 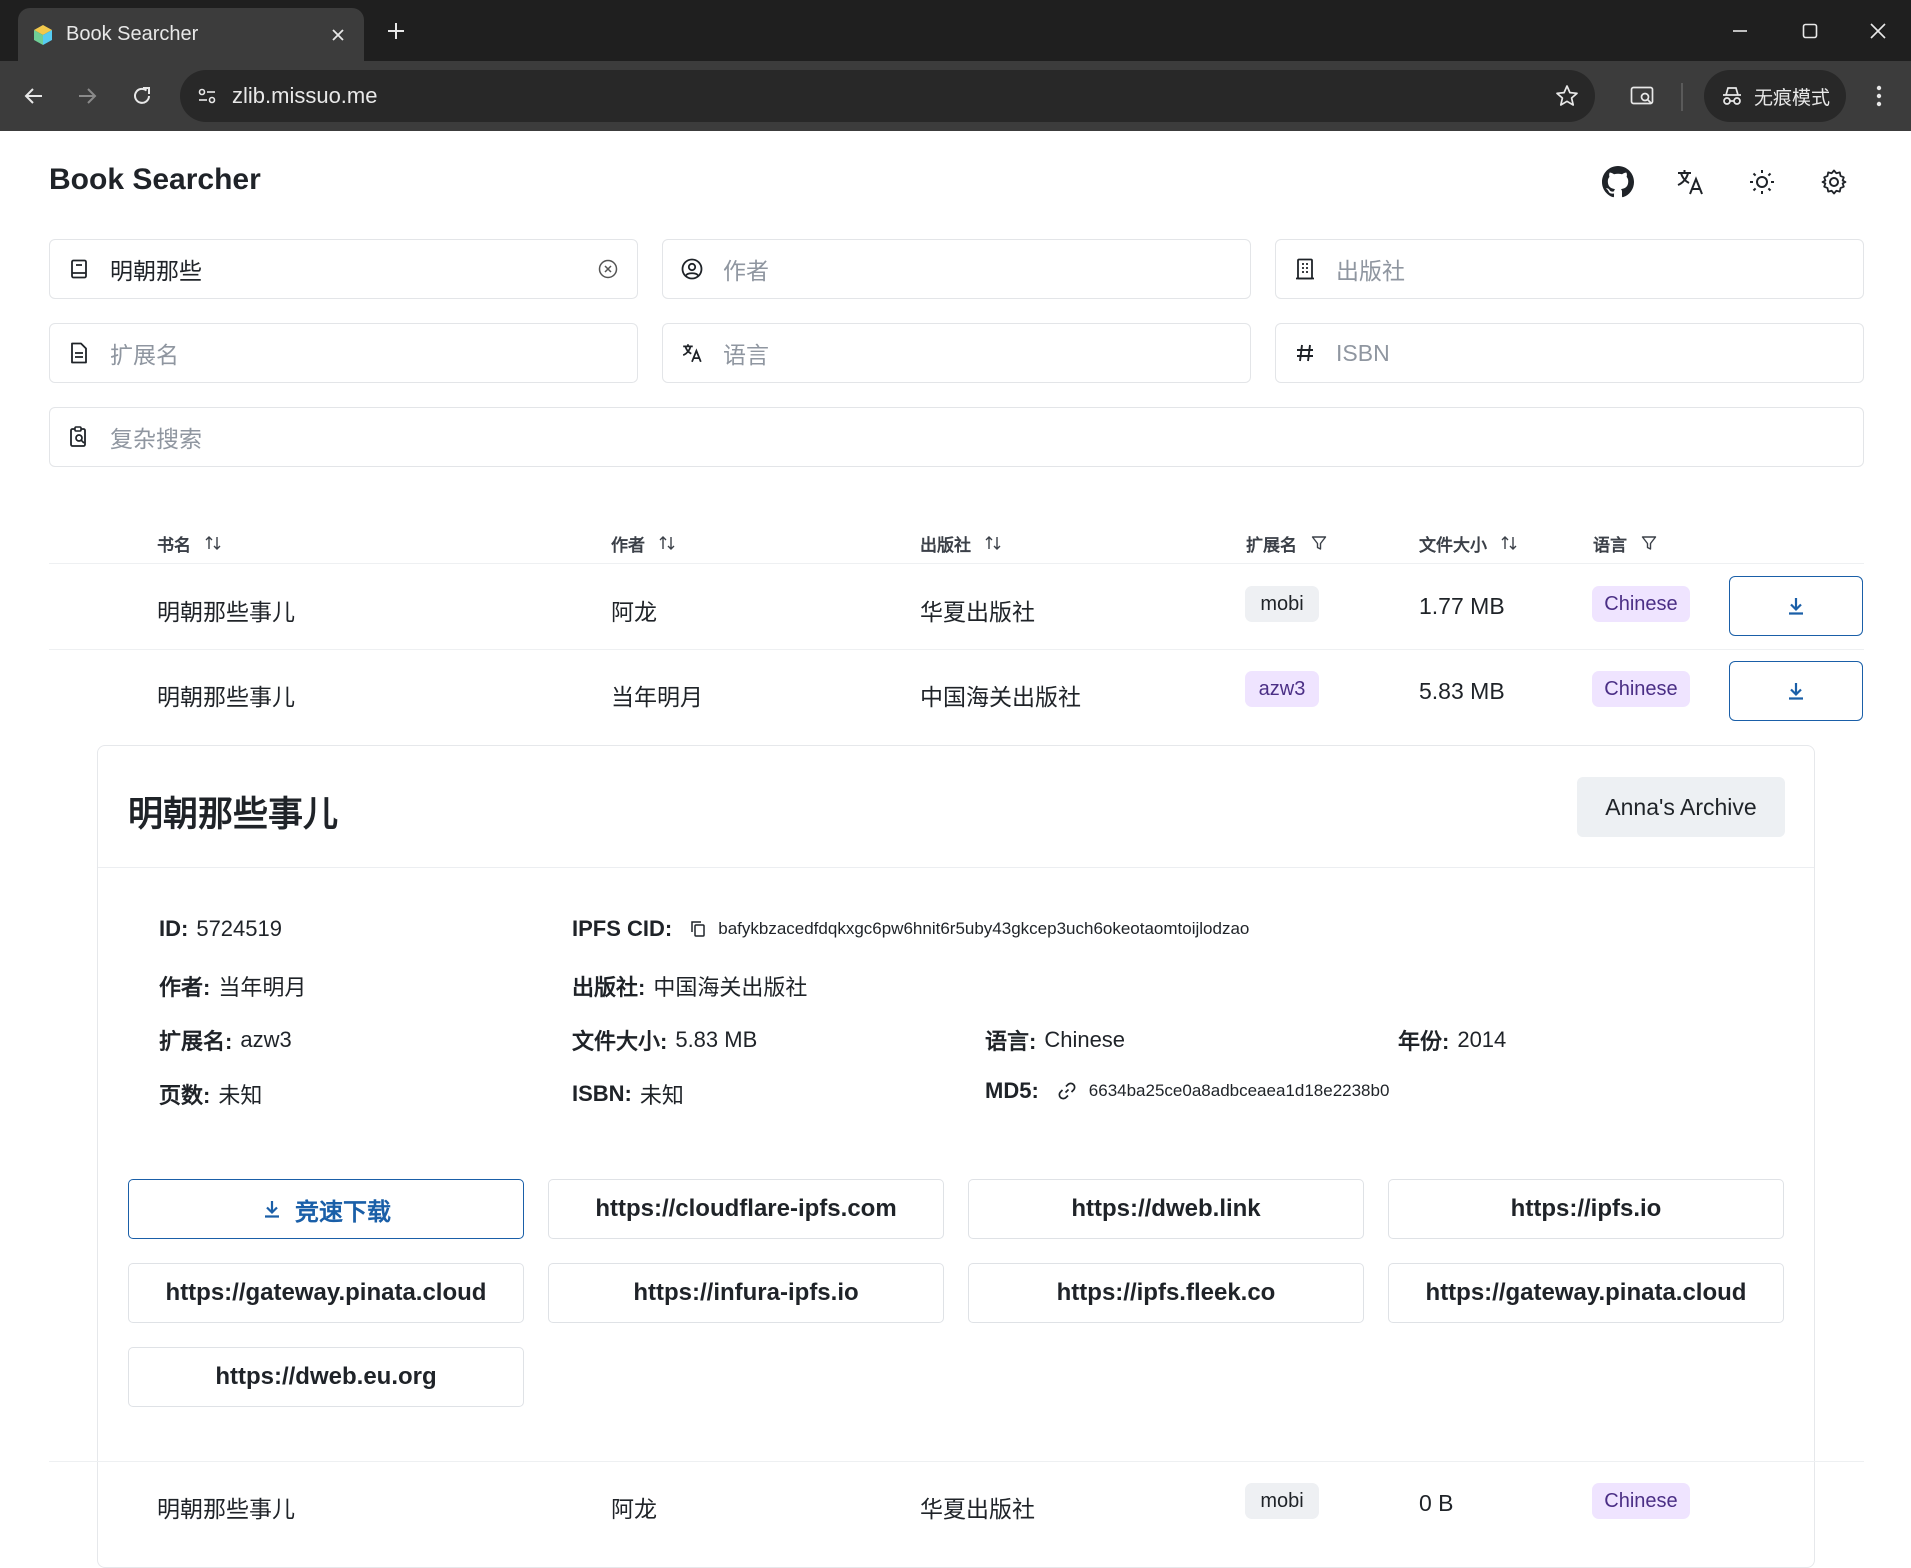 I want to click on isbn-search-input: ISBN, so click(x=1590, y=353).